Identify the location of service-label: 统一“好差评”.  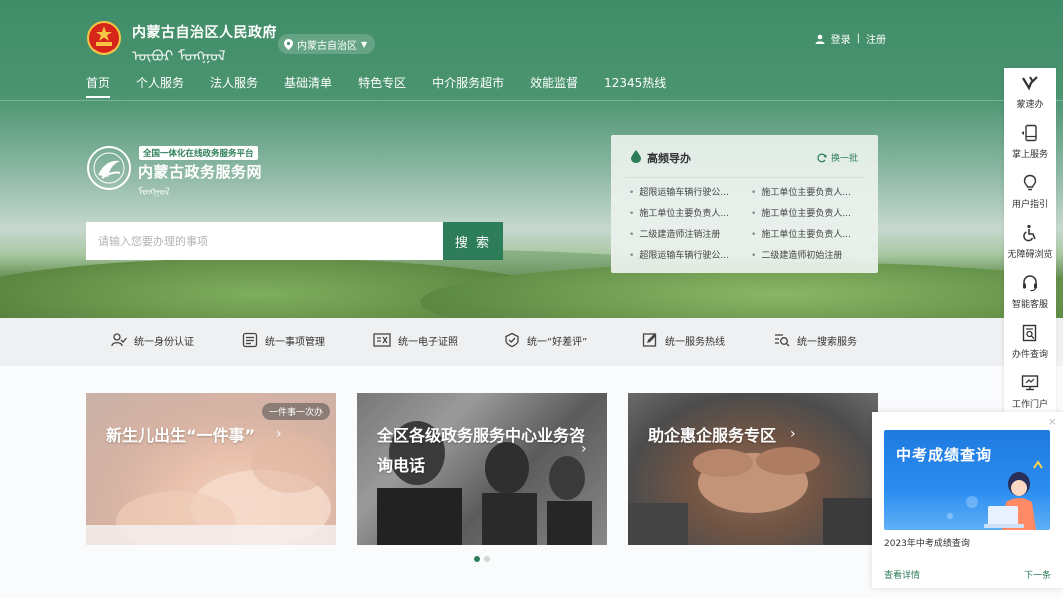
(557, 342).